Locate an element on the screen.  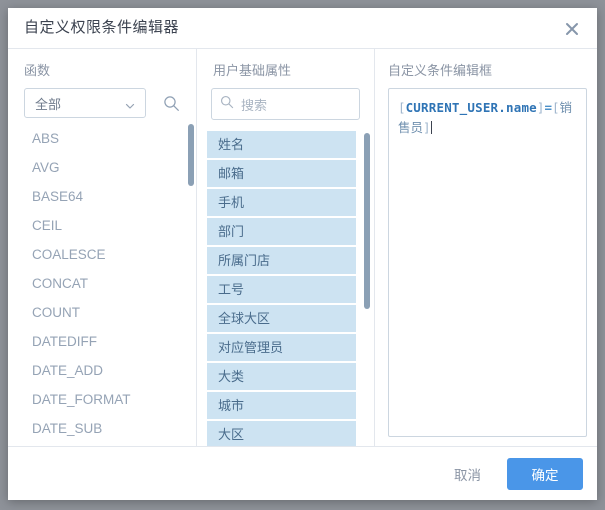
functions-controls-row: 全部 is located at coordinates (102, 103).